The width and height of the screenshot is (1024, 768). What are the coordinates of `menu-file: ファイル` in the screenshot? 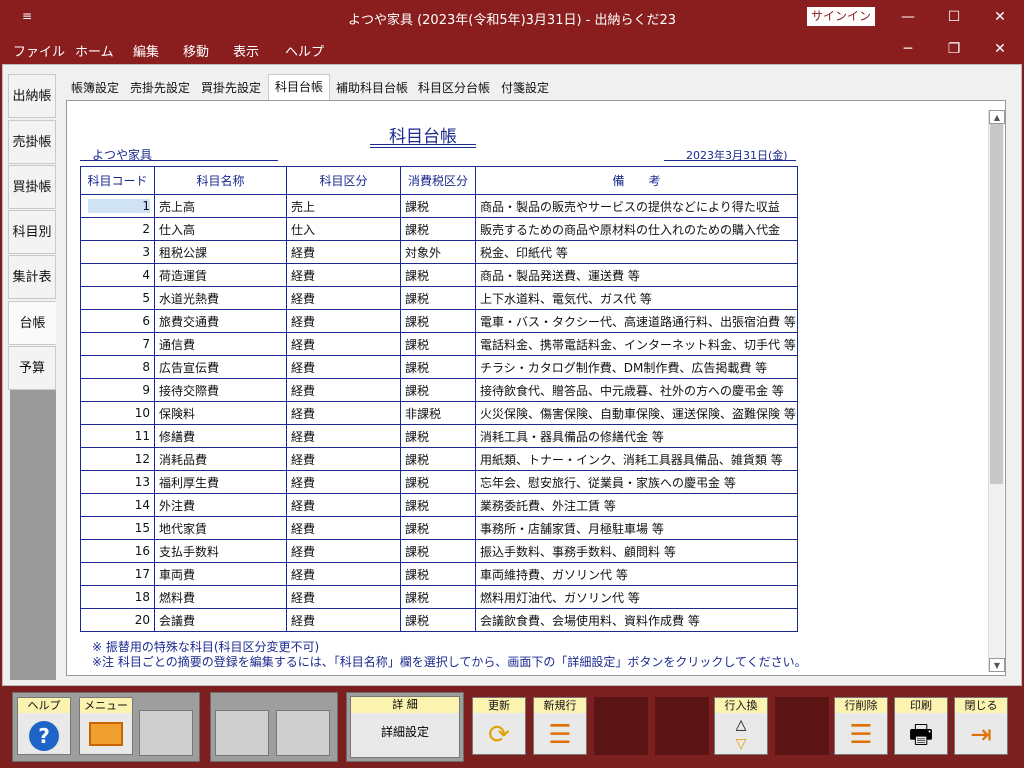 It's located at (39, 50).